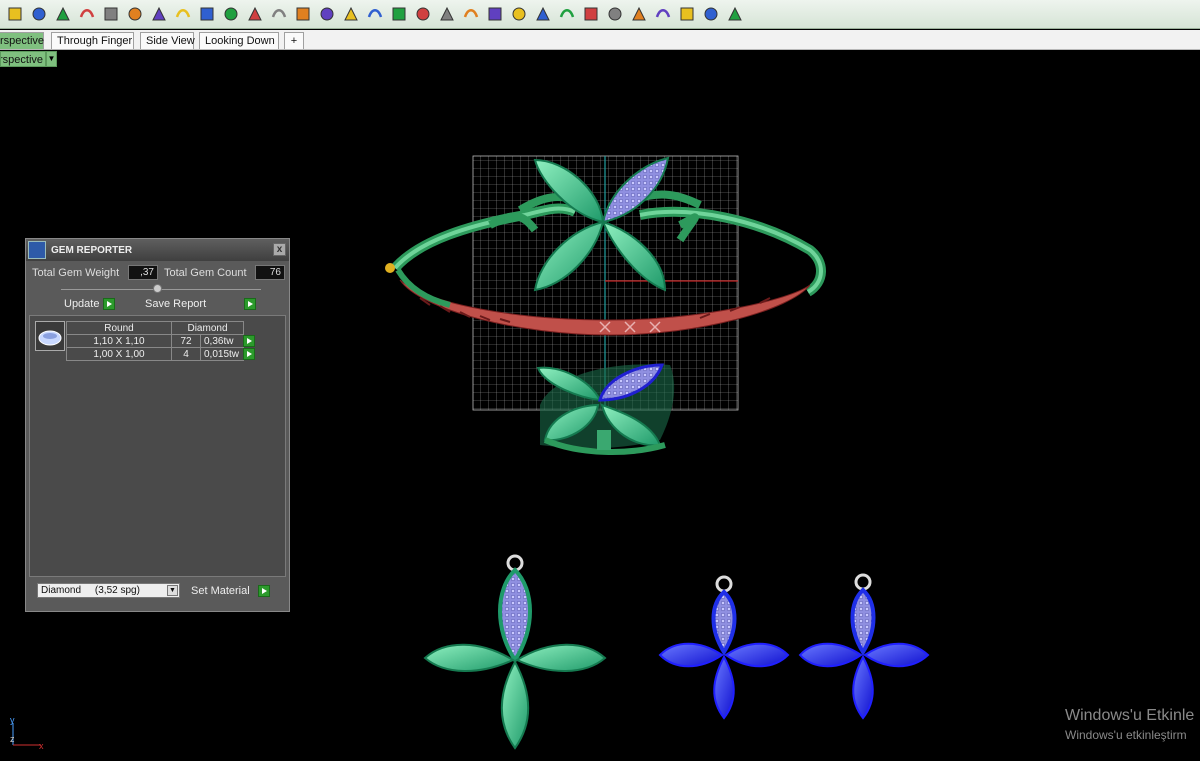  What do you see at coordinates (76, 273) in the screenshot?
I see `total-gem-weight-label: Total Gem Weight` at bounding box center [76, 273].